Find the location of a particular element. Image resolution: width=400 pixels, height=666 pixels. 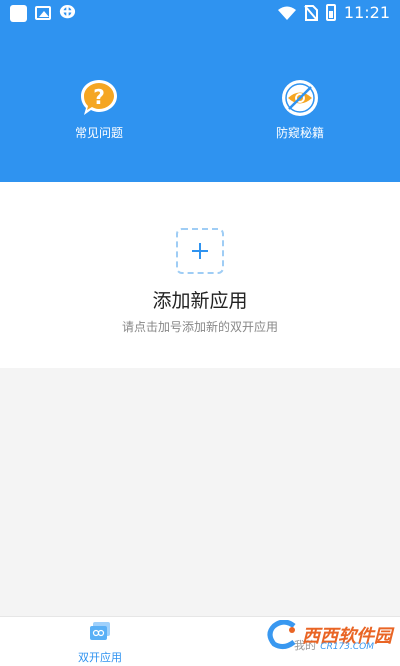

question-icon: ? is located at coordinates (99, 98).